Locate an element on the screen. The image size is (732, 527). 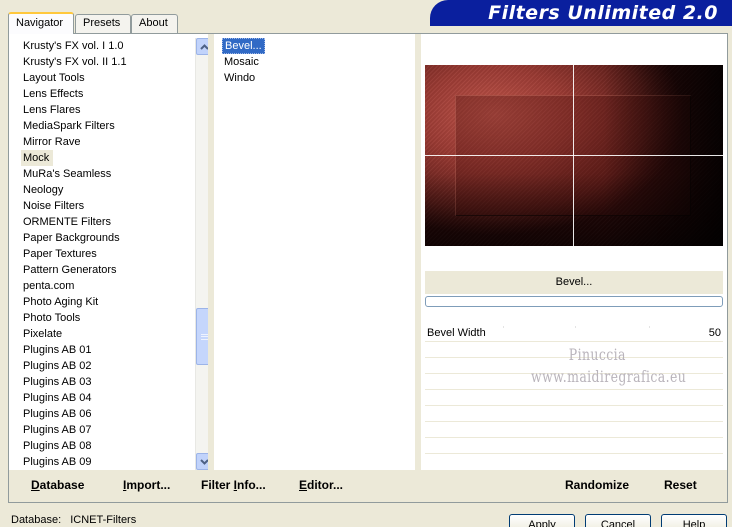
reset-button: Reset is located at coordinates (680, 485).